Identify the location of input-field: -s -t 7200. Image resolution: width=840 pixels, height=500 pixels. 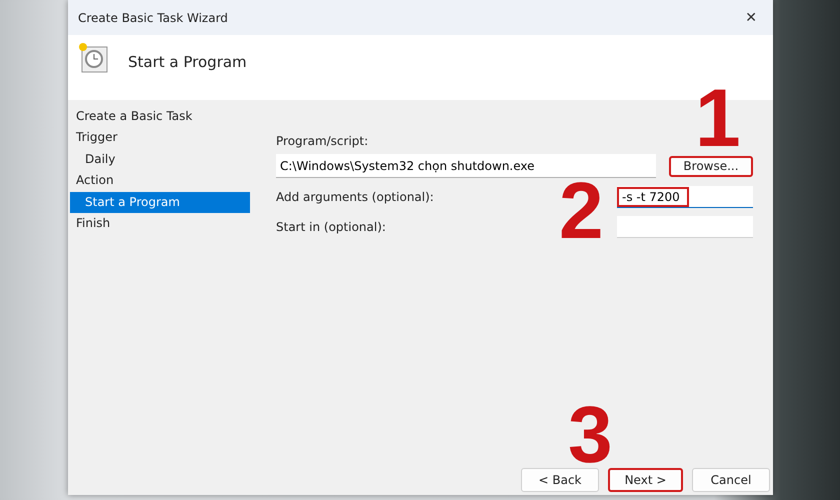
(685, 197).